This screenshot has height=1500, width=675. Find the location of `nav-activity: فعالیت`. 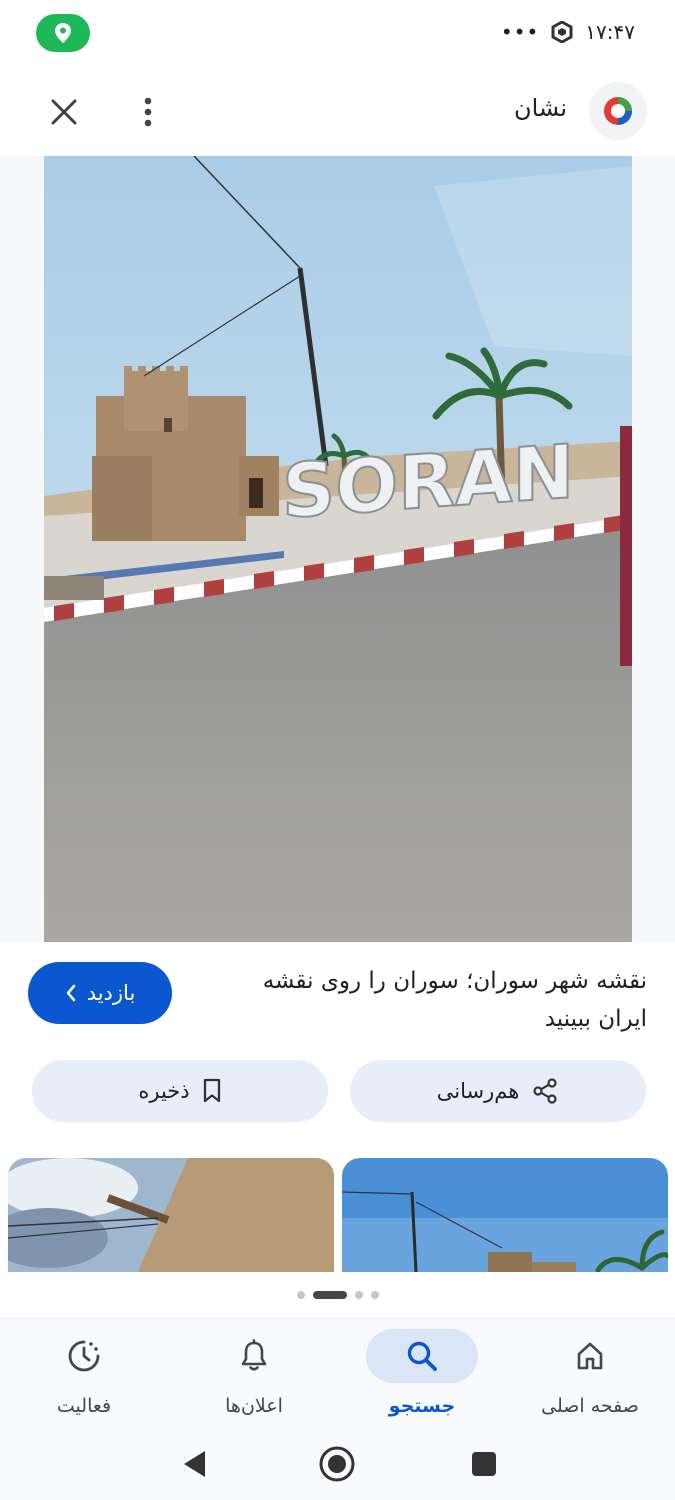

nav-activity: فعالیت is located at coordinates (84, 1374).